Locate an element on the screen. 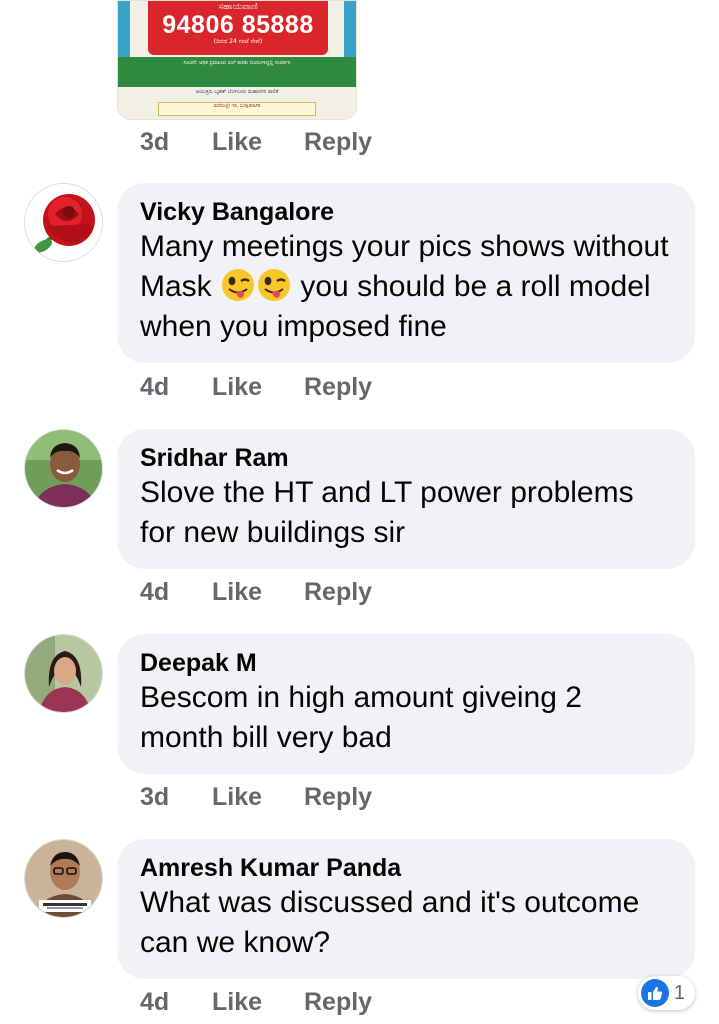 The height and width of the screenshot is (1024, 719). thumbs-up-icon is located at coordinates (654, 993).